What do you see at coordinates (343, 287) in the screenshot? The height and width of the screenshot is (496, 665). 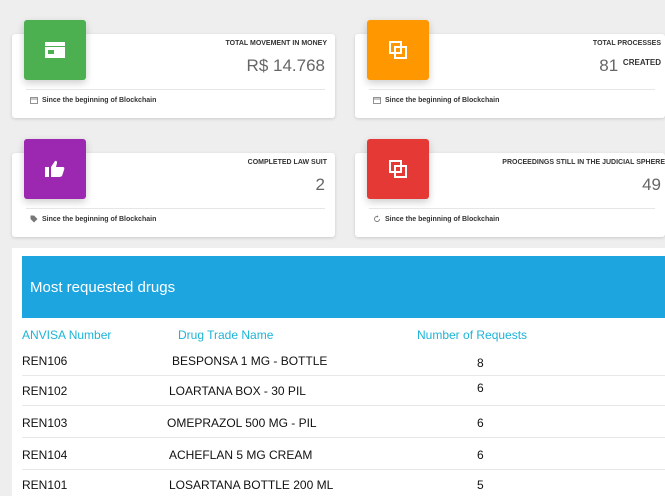 I see `table-header: Most requested drugs` at bounding box center [343, 287].